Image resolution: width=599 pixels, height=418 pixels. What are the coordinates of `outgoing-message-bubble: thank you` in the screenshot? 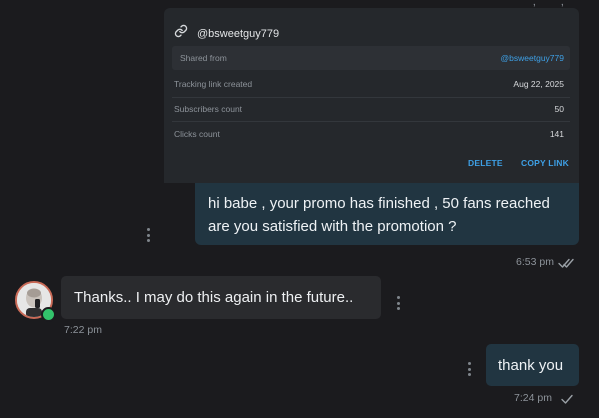 It's located at (532, 365).